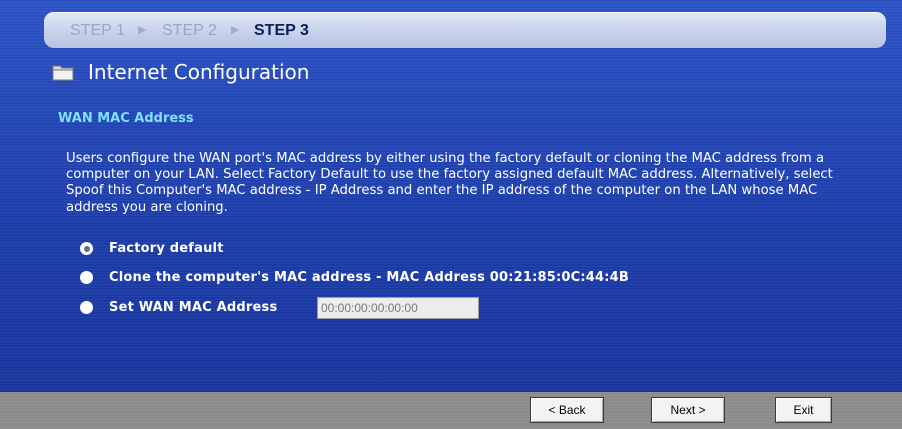 Image resolution: width=902 pixels, height=429 pixels. I want to click on step-2-label: STEP 2, so click(189, 30).